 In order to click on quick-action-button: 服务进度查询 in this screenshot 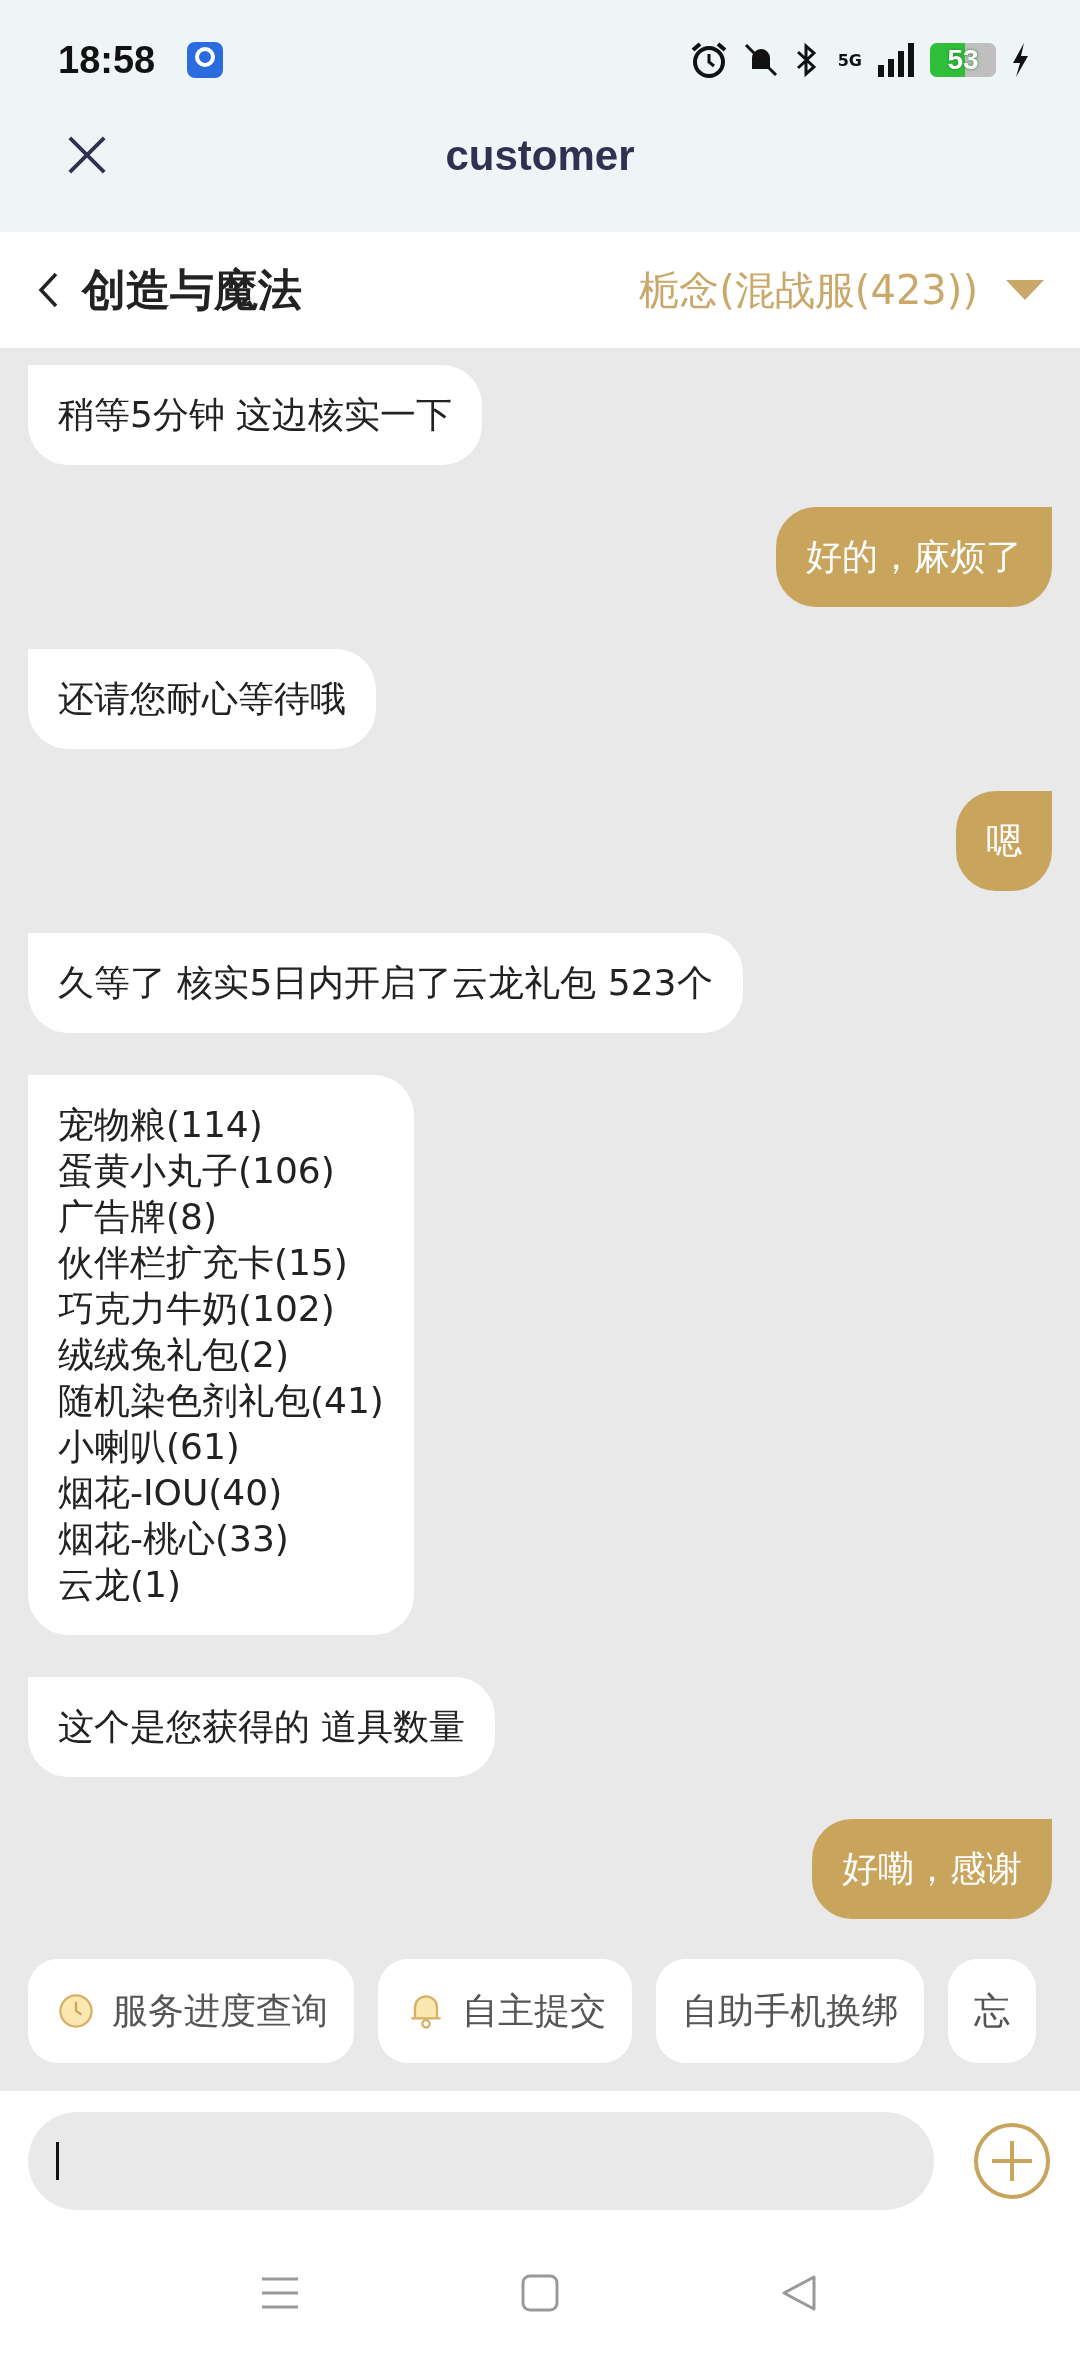, I will do `click(191, 2011)`.